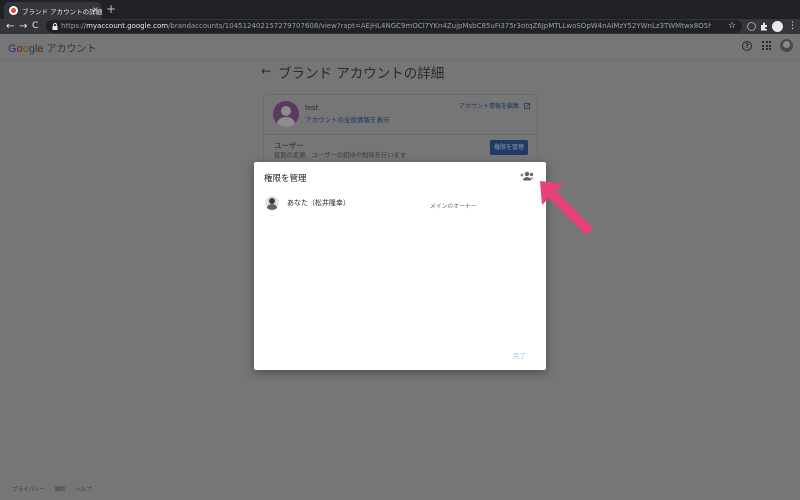  Describe the element at coordinates (95, 10) in the screenshot. I see `tab-close-icon: ×` at that location.